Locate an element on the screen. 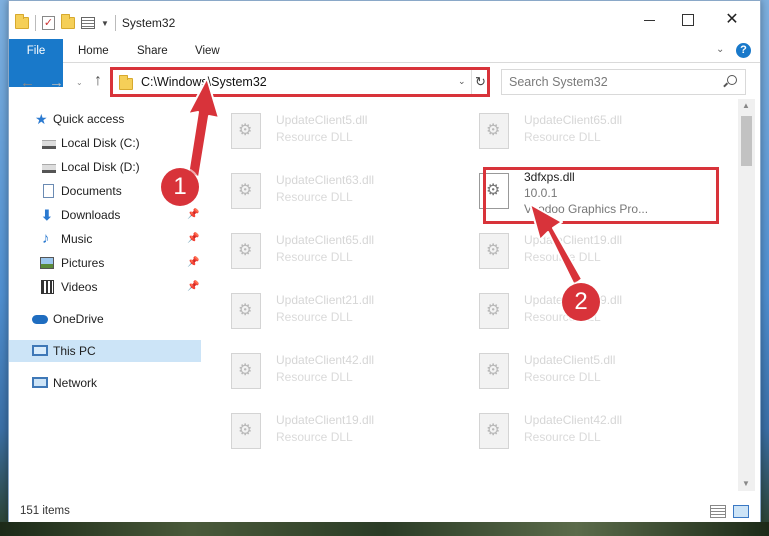  item-count: 151 items is located at coordinates (45, 511).